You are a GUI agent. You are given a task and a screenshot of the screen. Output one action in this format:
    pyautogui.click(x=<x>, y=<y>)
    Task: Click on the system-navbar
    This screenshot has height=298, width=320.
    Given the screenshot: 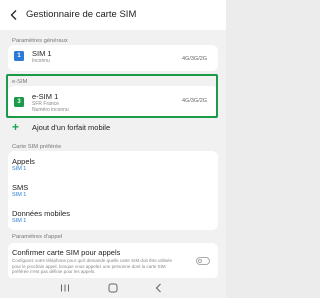 What is the action you would take?
    pyautogui.click(x=113, y=288)
    